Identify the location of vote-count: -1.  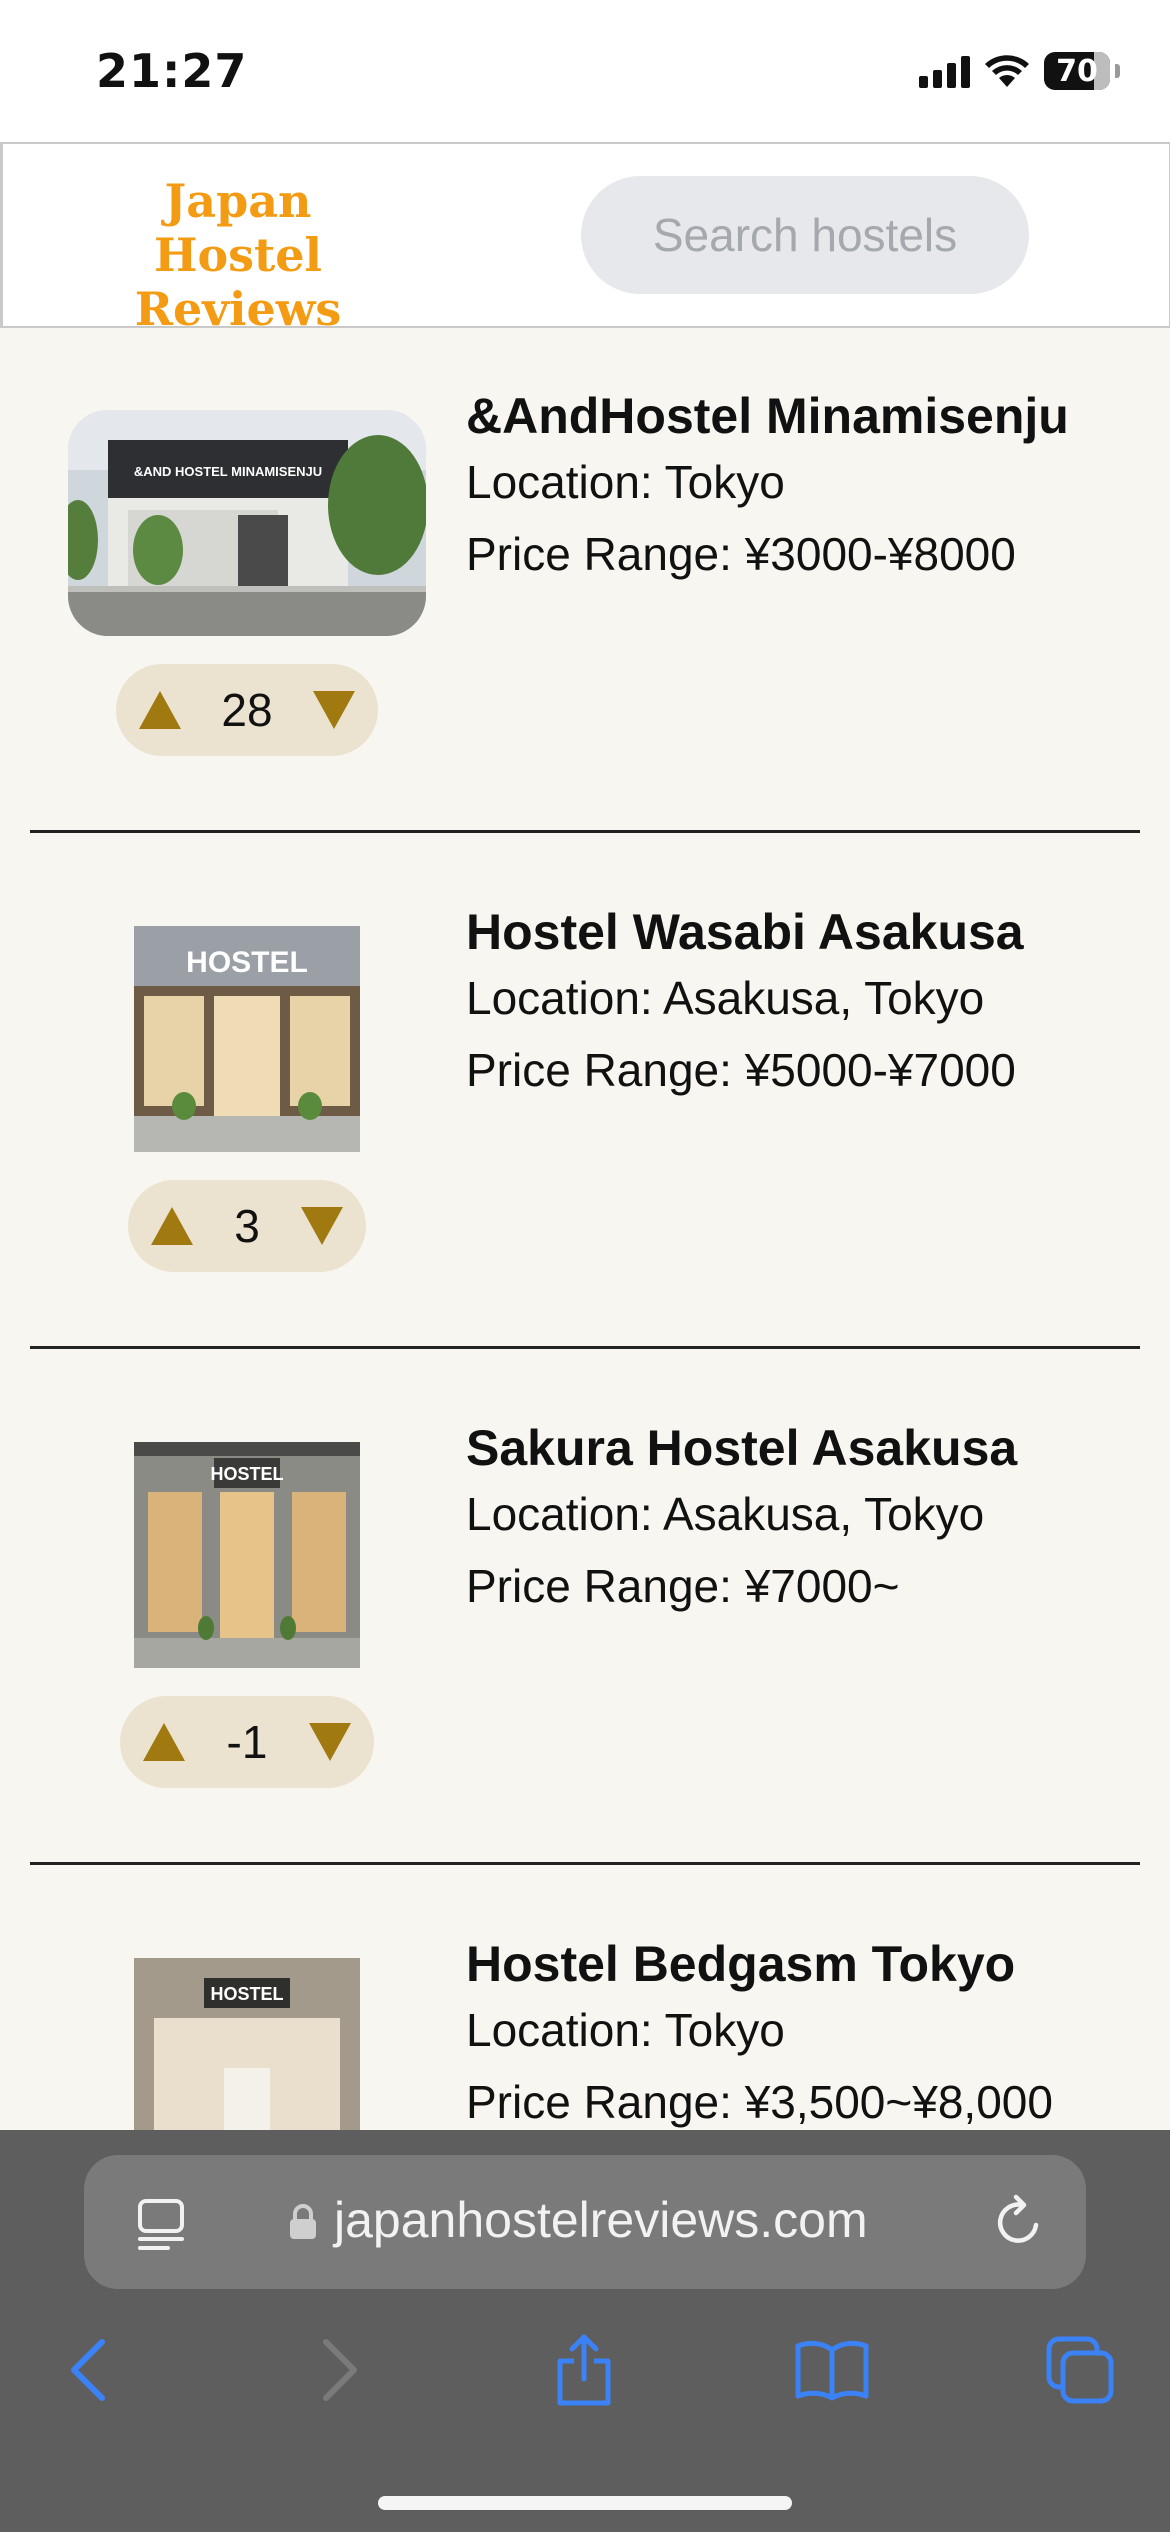
(247, 1742).